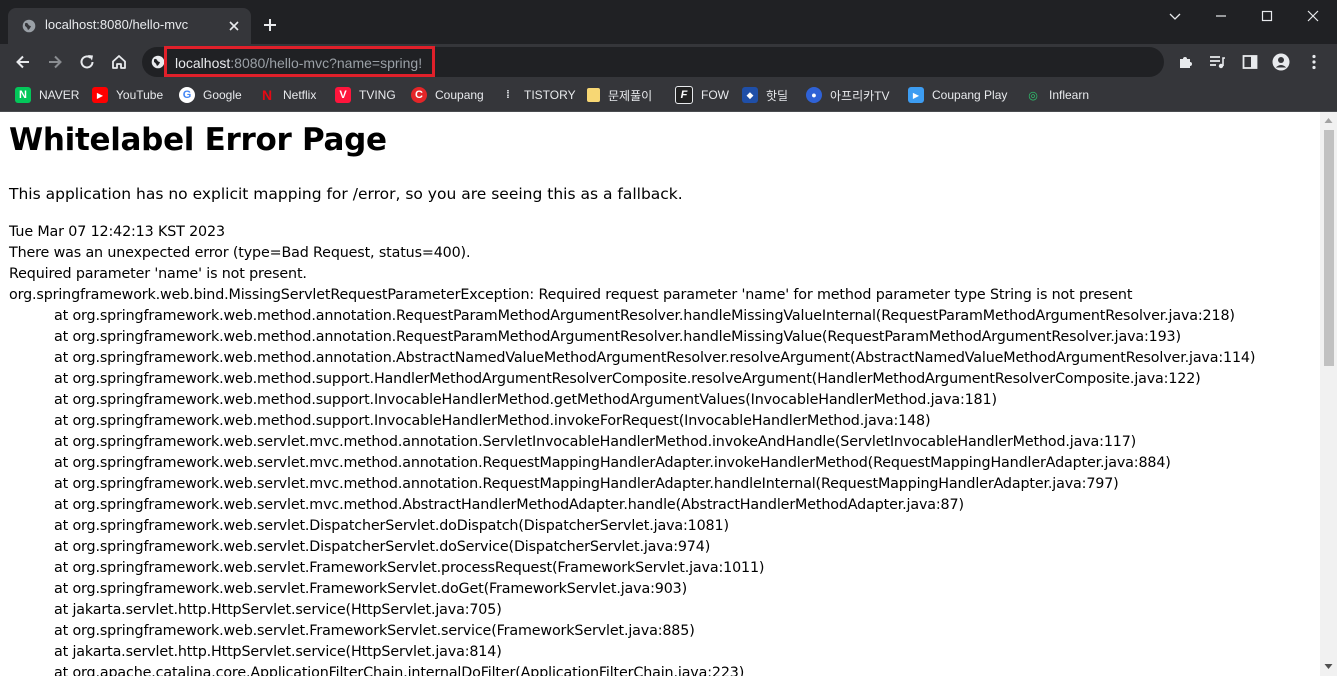 Image resolution: width=1337 pixels, height=676 pixels. I want to click on bookmark-coupang: C Coupang, so click(447, 95).